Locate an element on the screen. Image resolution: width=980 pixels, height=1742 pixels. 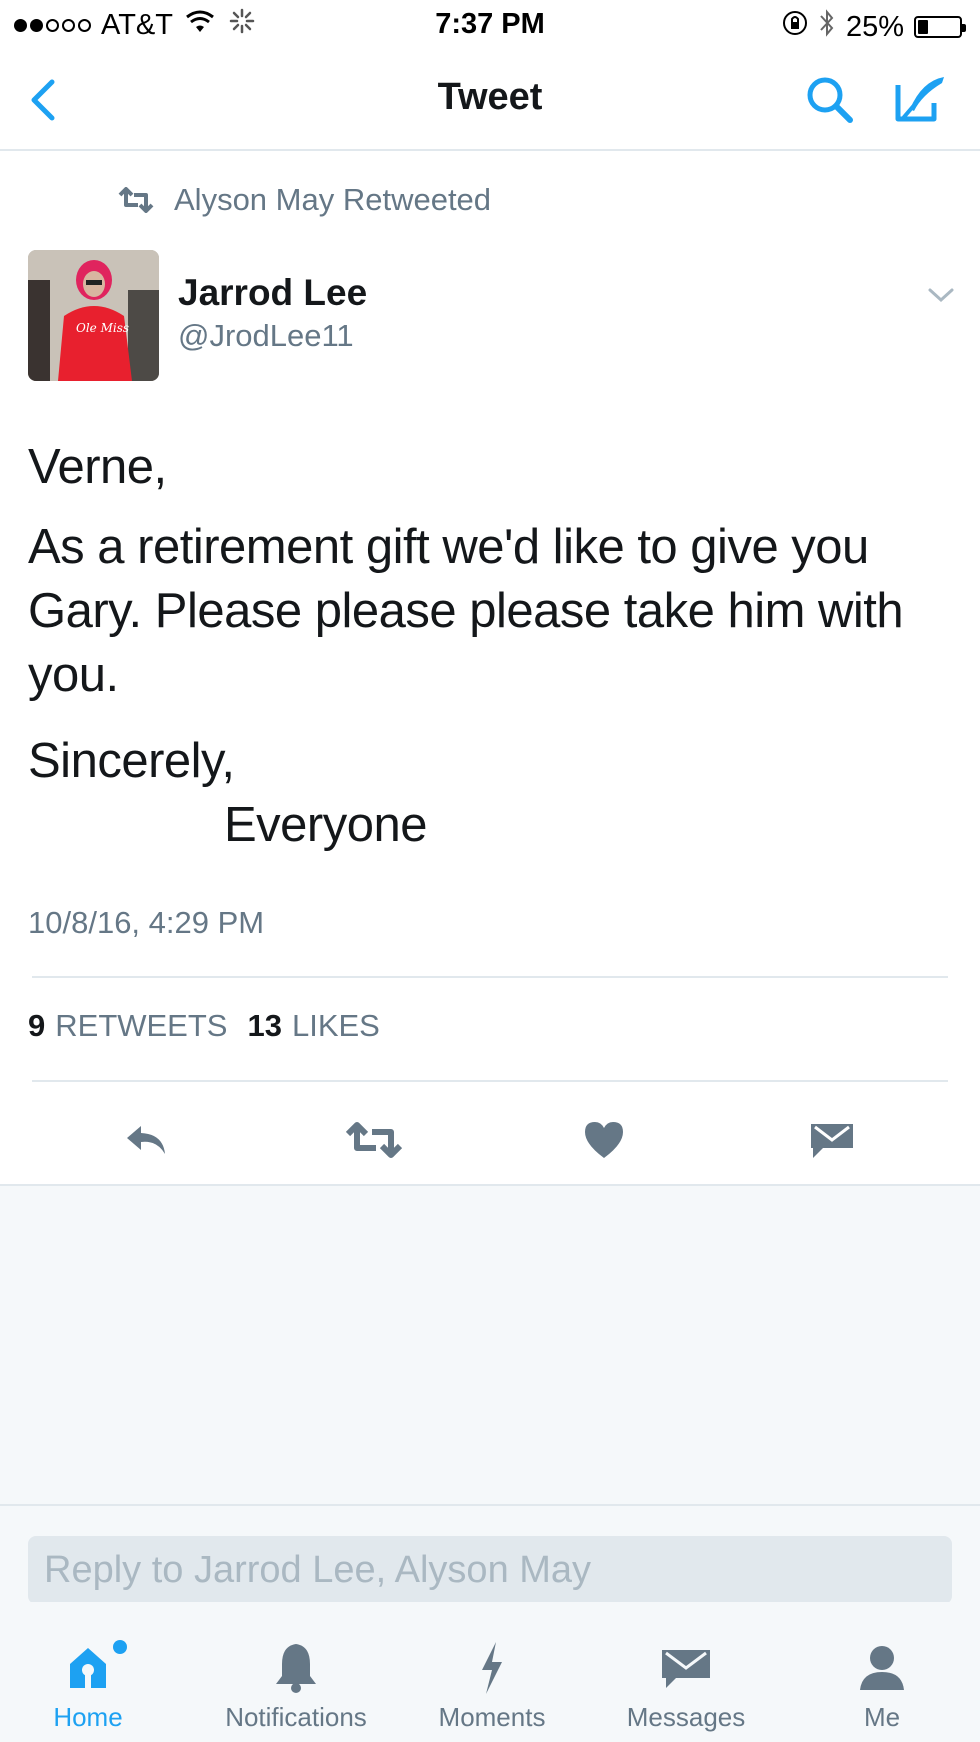
author-name: Jarrod Lee is located at coordinates (272, 293).